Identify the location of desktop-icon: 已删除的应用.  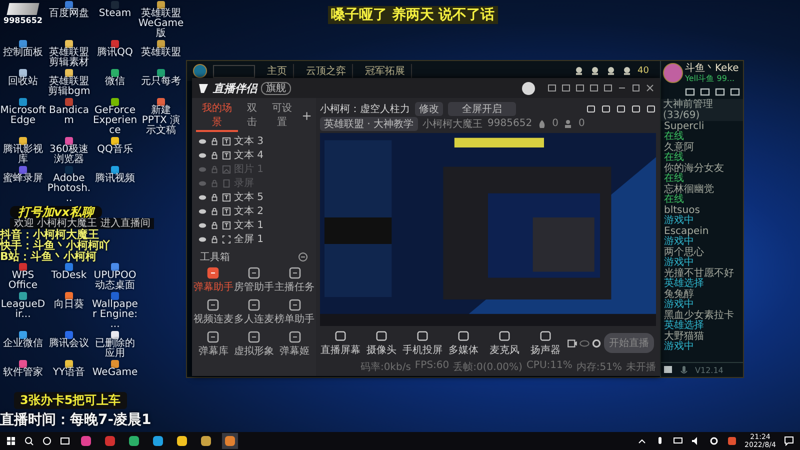
(115, 345).